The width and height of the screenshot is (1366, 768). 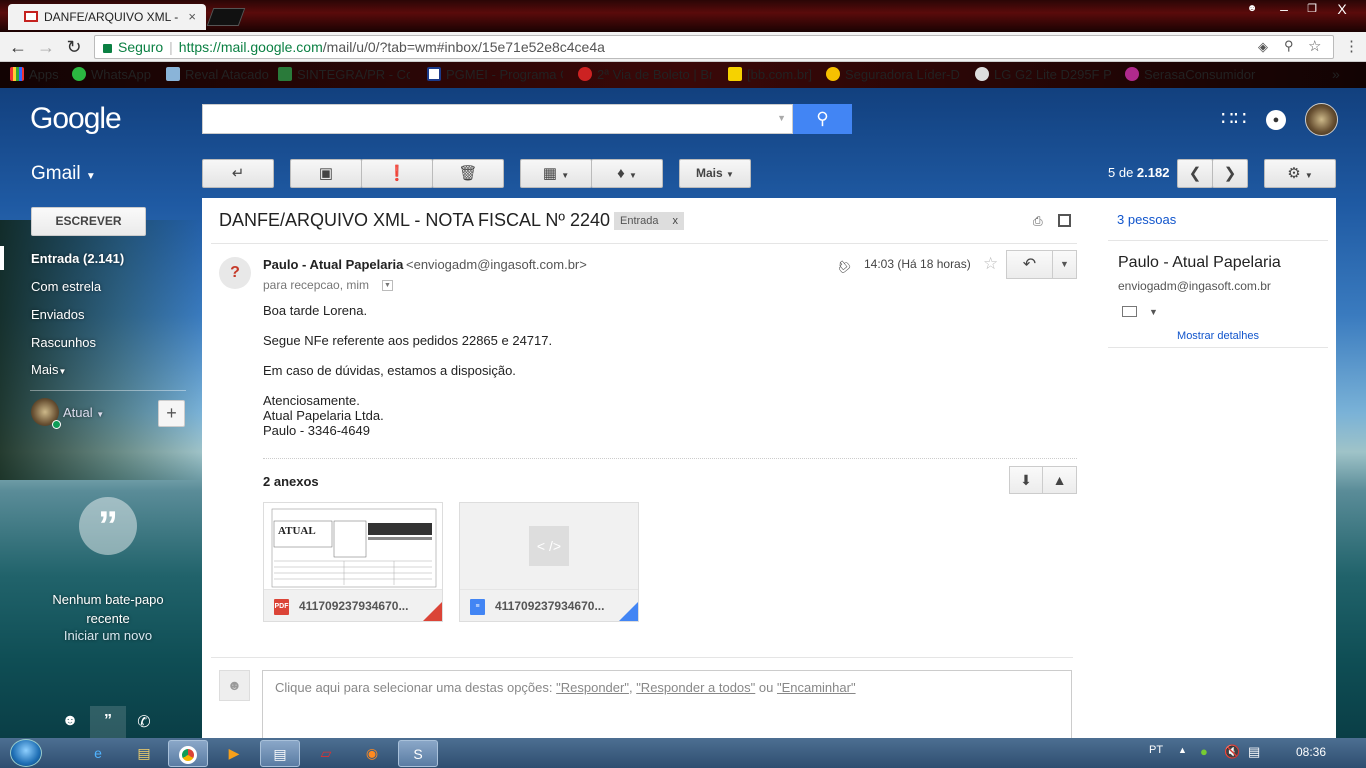 What do you see at coordinates (592, 687) in the screenshot?
I see `reply-link: "Responder"` at bounding box center [592, 687].